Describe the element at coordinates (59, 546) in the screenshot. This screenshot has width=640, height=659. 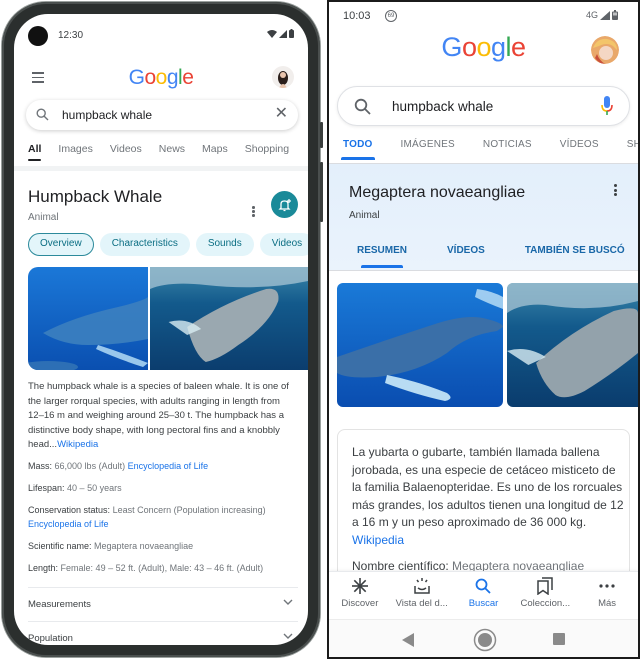
I see `fact-key: Scientific name` at that location.